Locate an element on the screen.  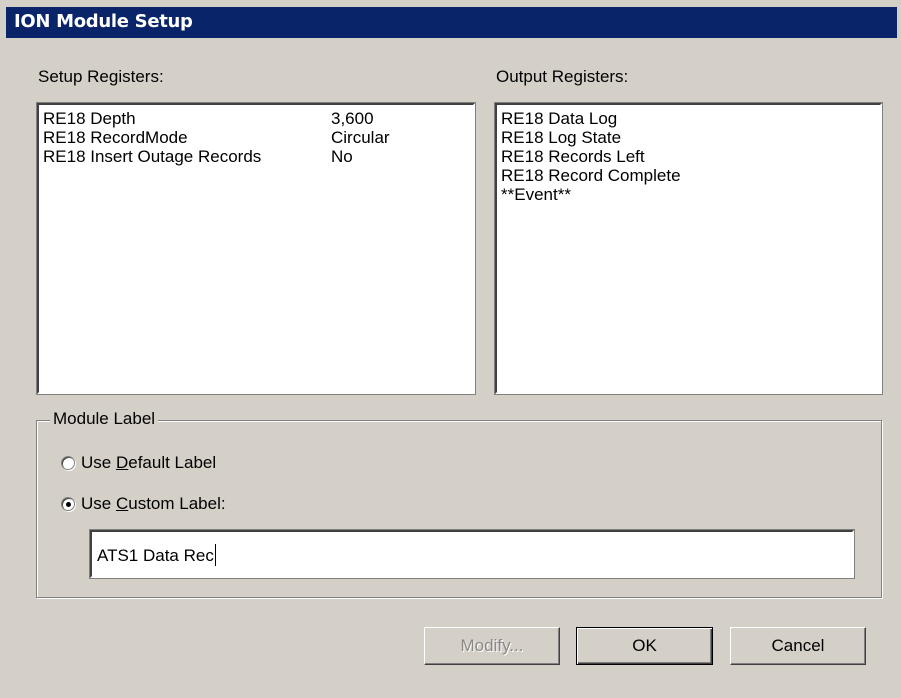
register-name: RE18 RecordMode is located at coordinates (115, 137).